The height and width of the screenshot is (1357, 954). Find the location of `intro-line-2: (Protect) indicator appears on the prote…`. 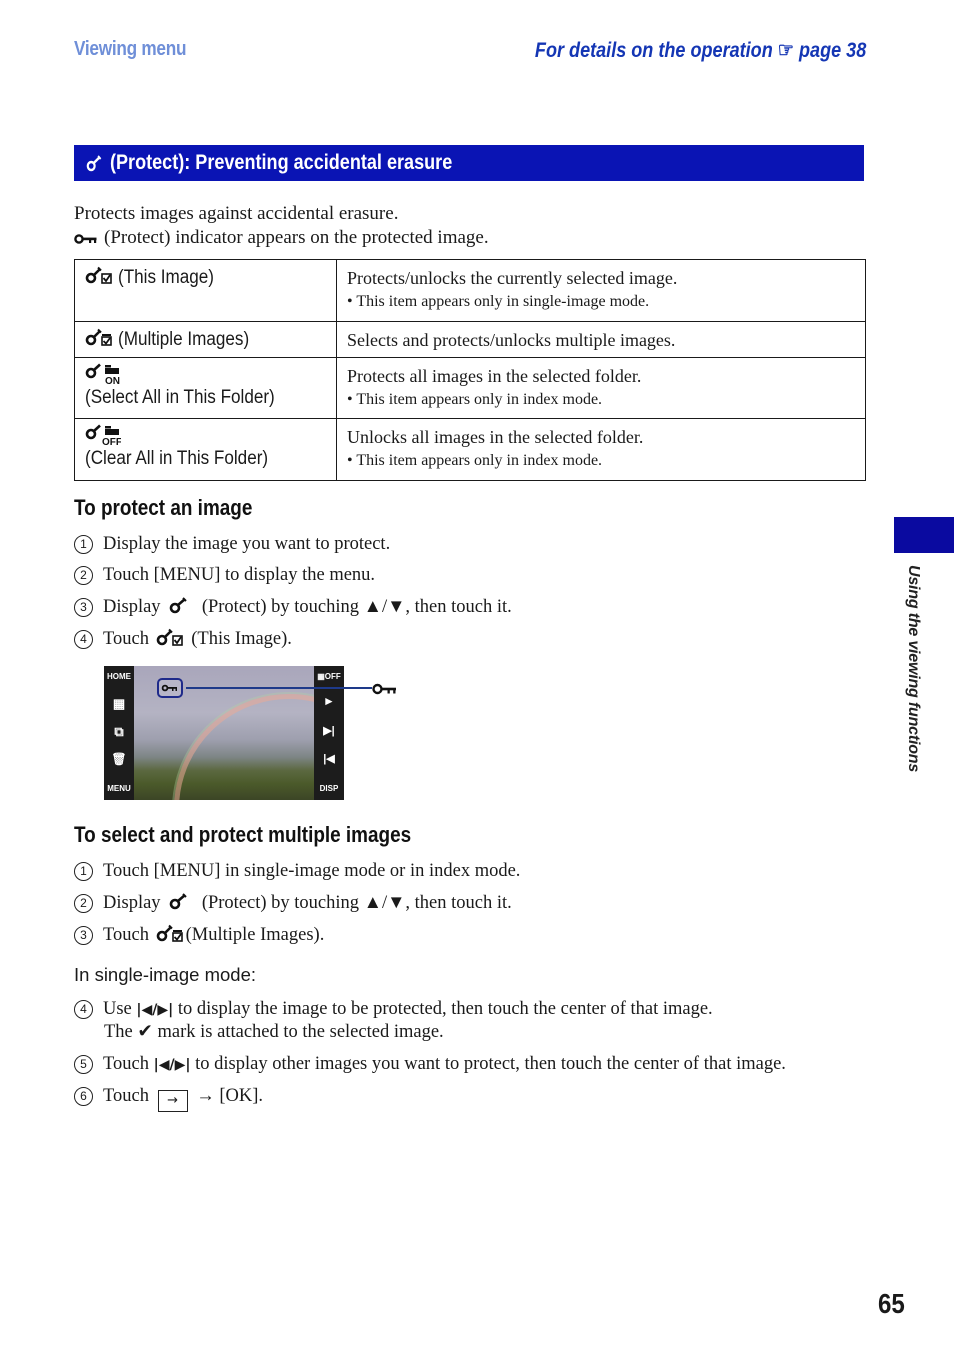

intro-line-2: (Protect) indicator appears on the prote… is located at coordinates (296, 237).